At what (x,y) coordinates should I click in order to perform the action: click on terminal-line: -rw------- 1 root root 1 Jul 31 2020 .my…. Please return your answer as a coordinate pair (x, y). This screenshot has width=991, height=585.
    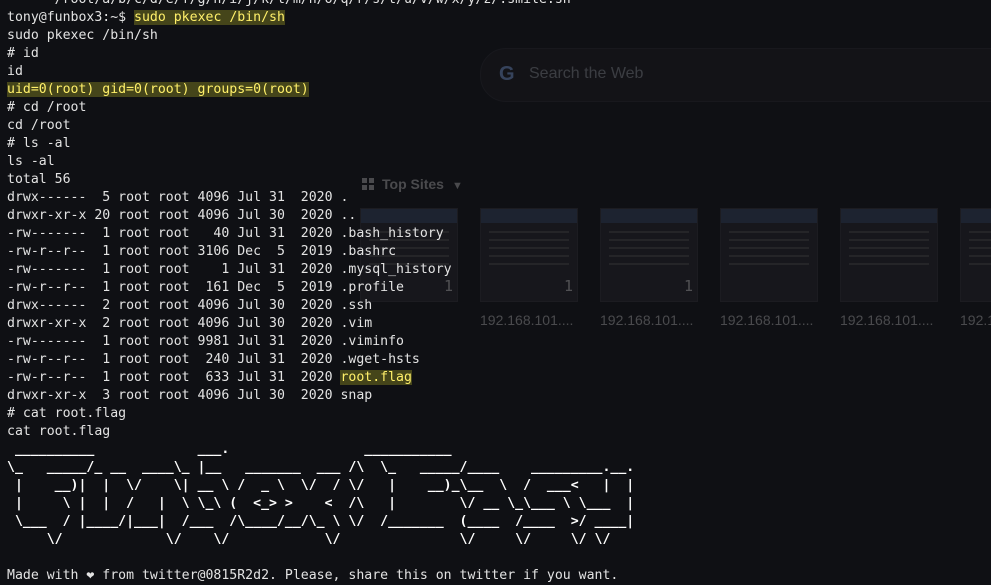
    Looking at the image, I should click on (499, 270).